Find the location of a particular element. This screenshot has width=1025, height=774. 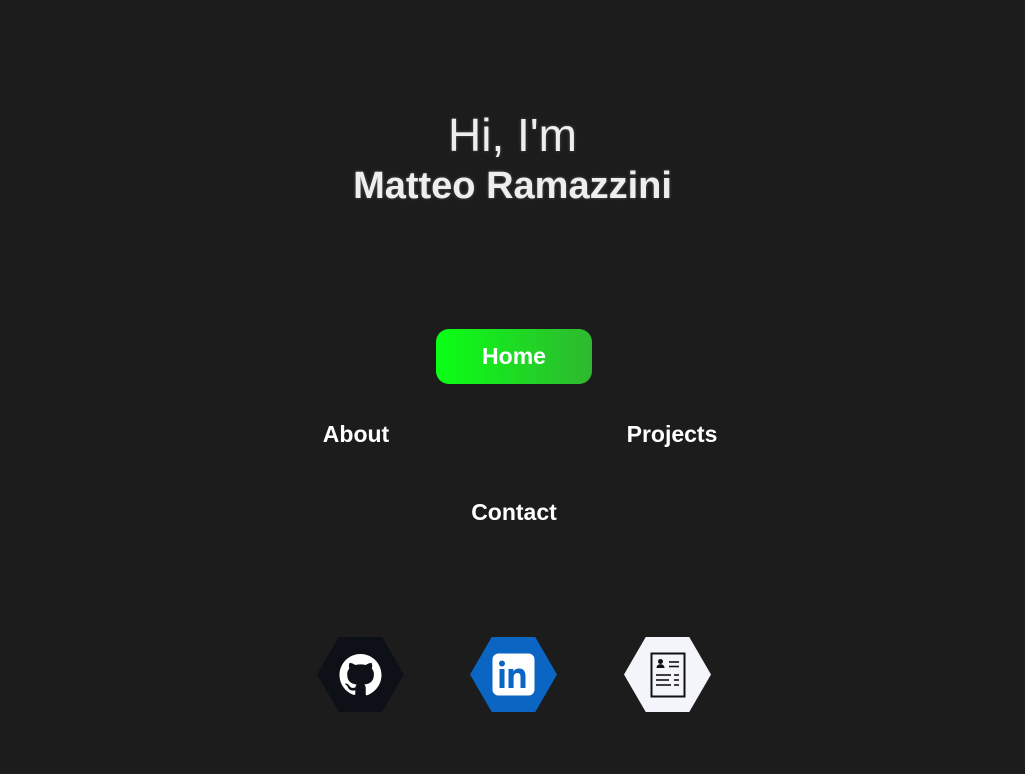

nav-home-button: Home is located at coordinates (514, 356).